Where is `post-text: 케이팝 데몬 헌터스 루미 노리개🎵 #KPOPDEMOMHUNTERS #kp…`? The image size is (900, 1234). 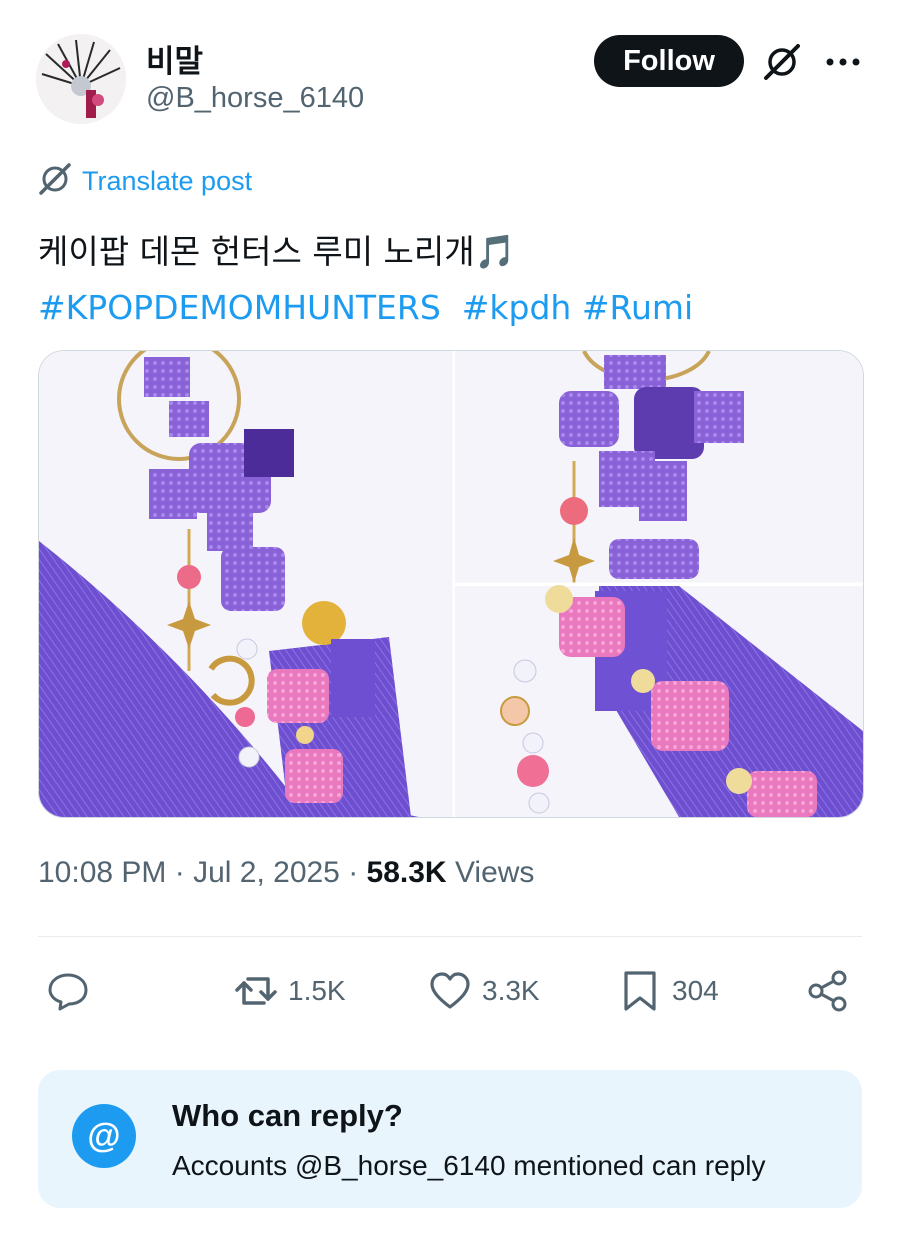 post-text: 케이팝 데몬 헌터스 루미 노리개🎵 #KPOPDEMOMHUNTERS #kp… is located at coordinates (453, 280).